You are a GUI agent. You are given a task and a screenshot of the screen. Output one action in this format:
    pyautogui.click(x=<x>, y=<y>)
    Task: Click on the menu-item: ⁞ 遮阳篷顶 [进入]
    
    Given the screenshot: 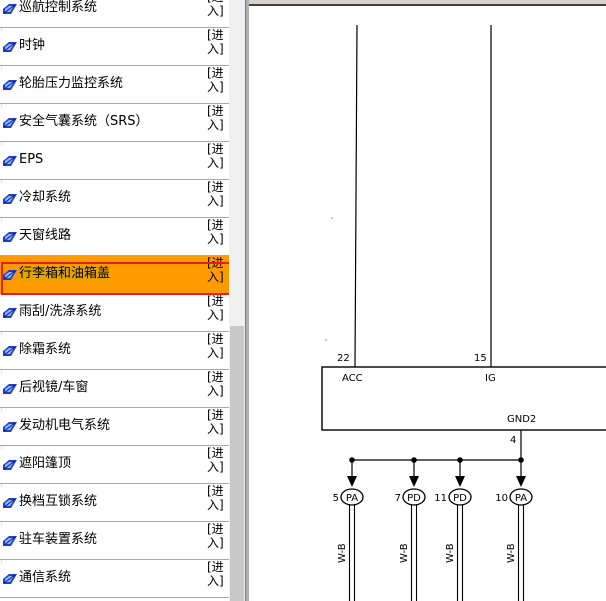 What is the action you would take?
    pyautogui.click(x=114, y=465)
    